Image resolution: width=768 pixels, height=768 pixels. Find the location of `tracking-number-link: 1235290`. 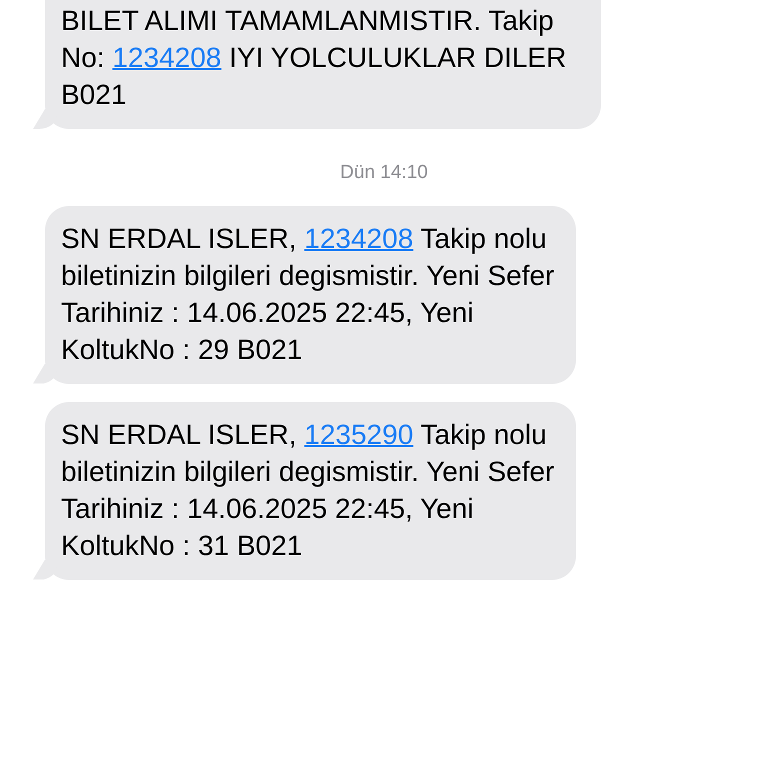

tracking-number-link: 1235290 is located at coordinates (359, 434).